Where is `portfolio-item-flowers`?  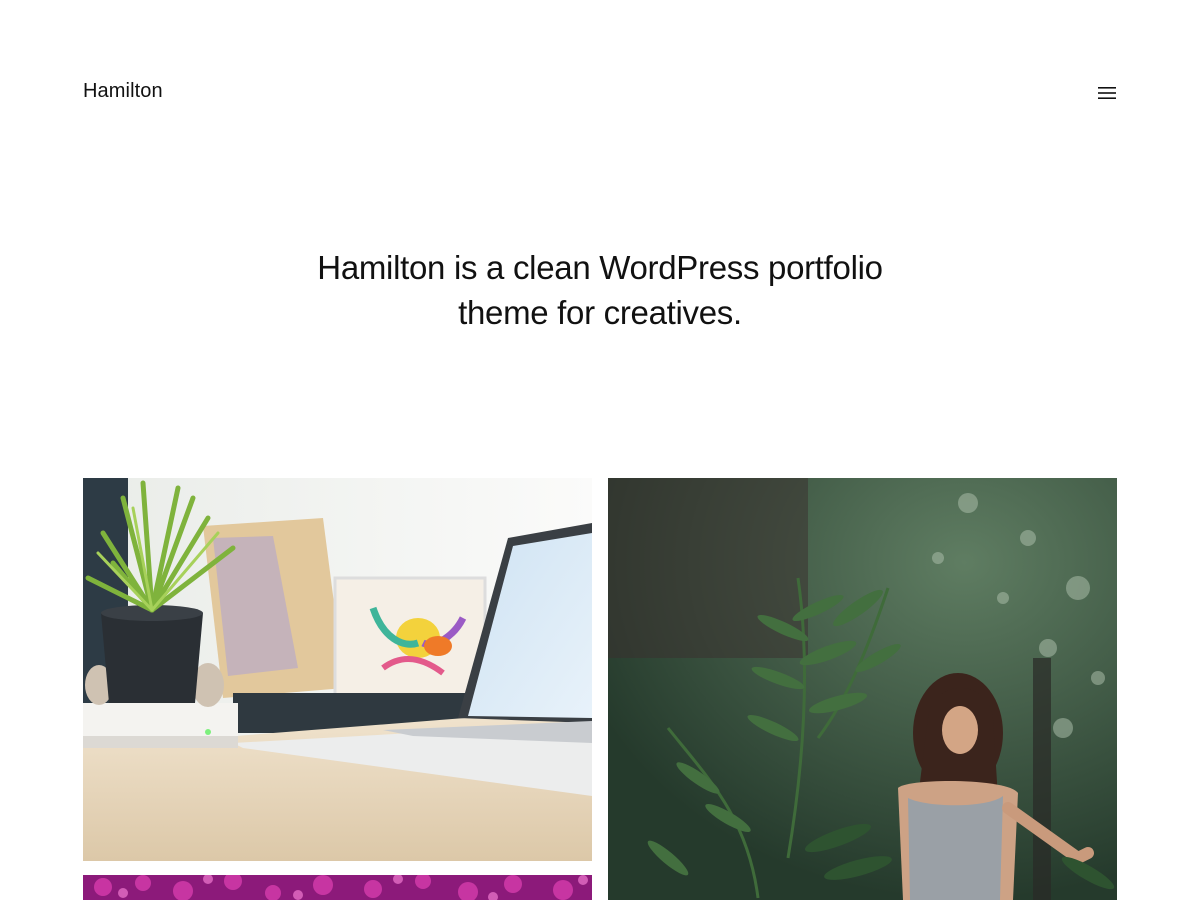 portfolio-item-flowers is located at coordinates (337, 887).